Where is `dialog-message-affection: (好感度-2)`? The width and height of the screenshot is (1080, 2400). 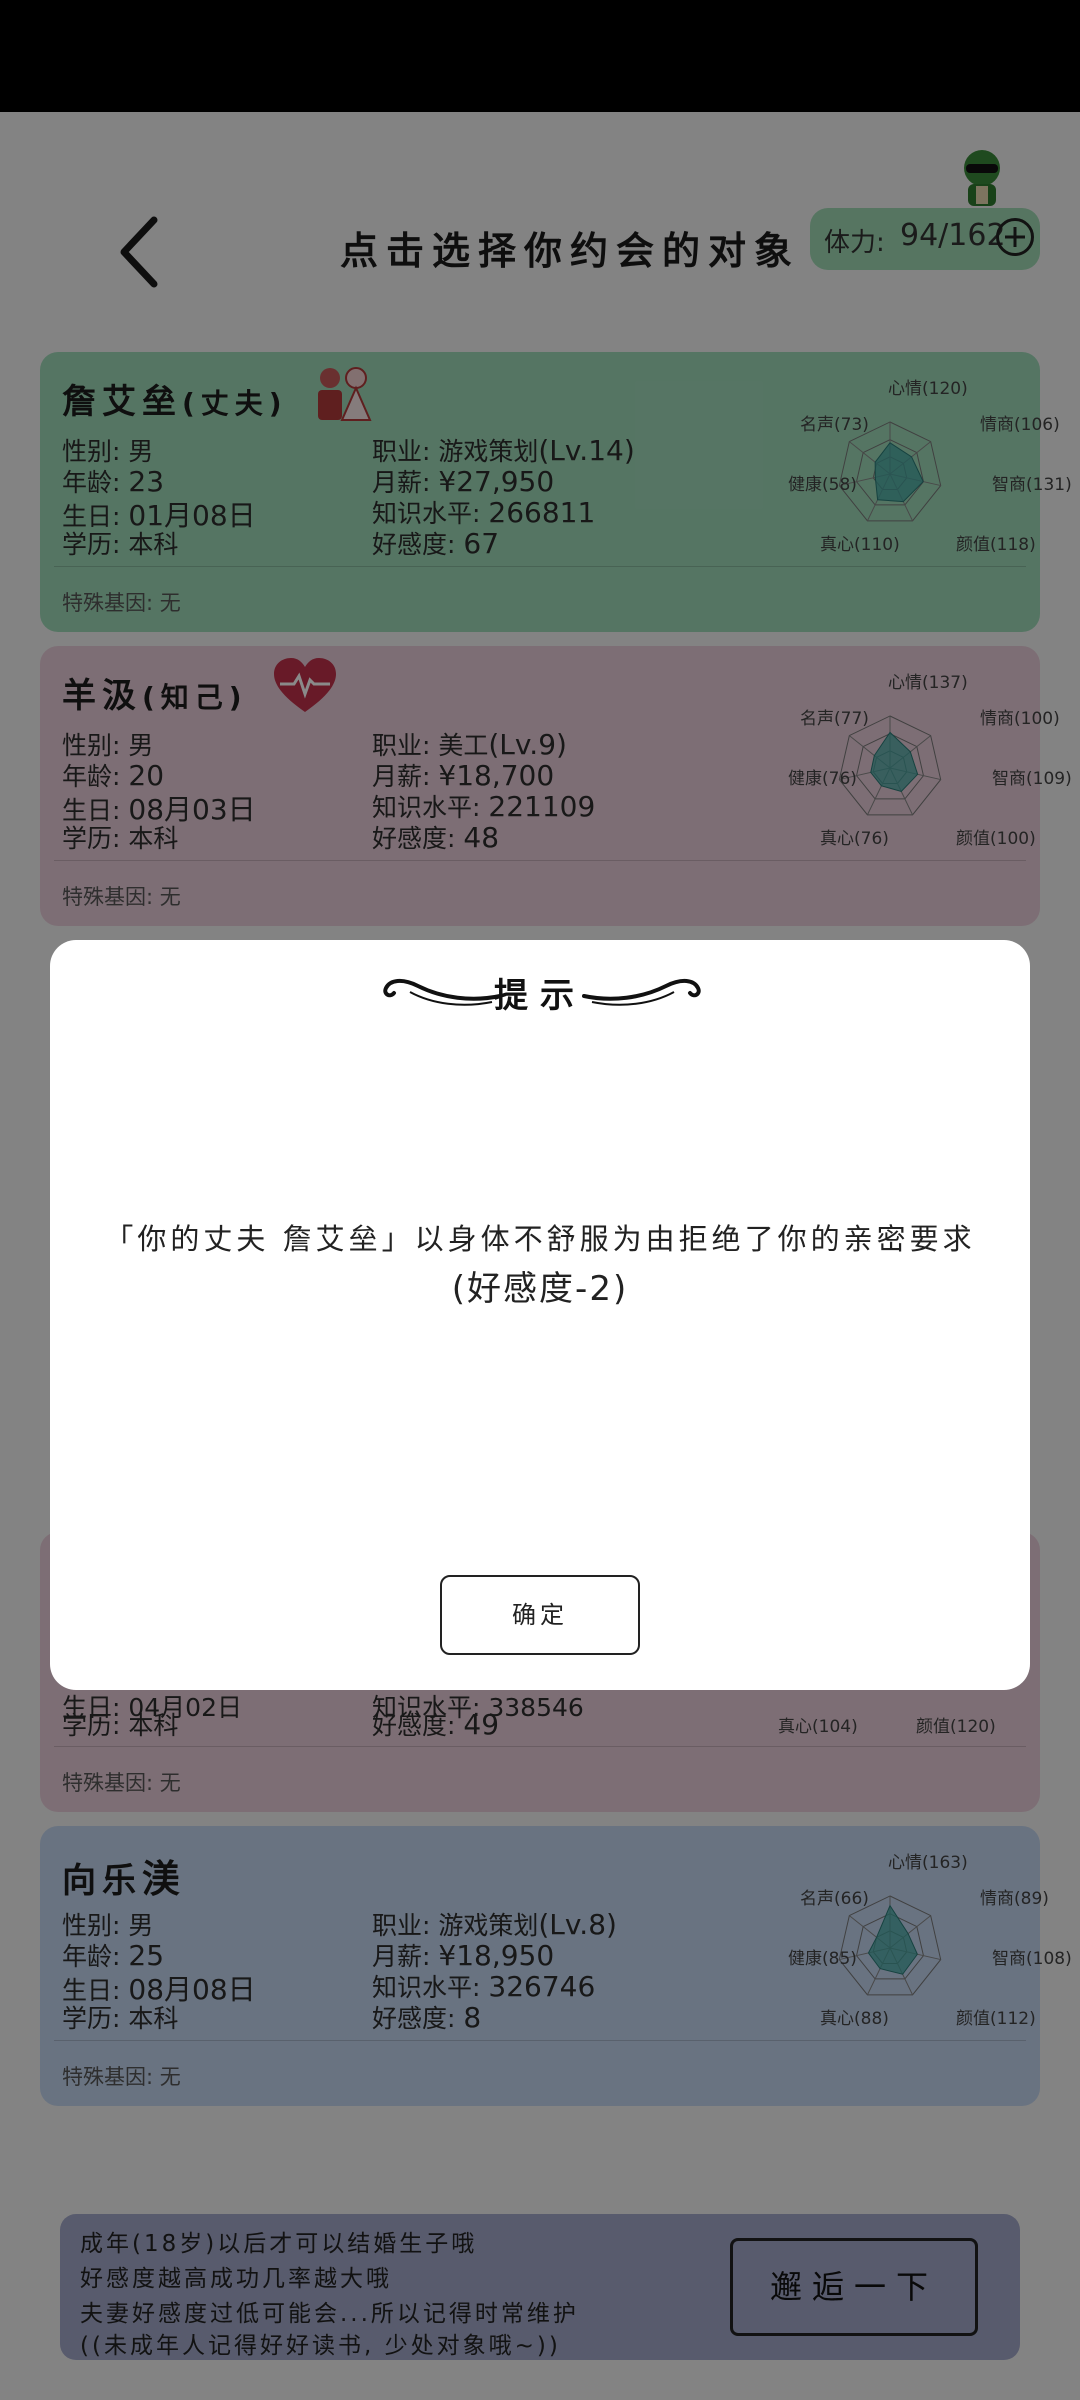 dialog-message-affection: (好感度-2) is located at coordinates (540, 1289).